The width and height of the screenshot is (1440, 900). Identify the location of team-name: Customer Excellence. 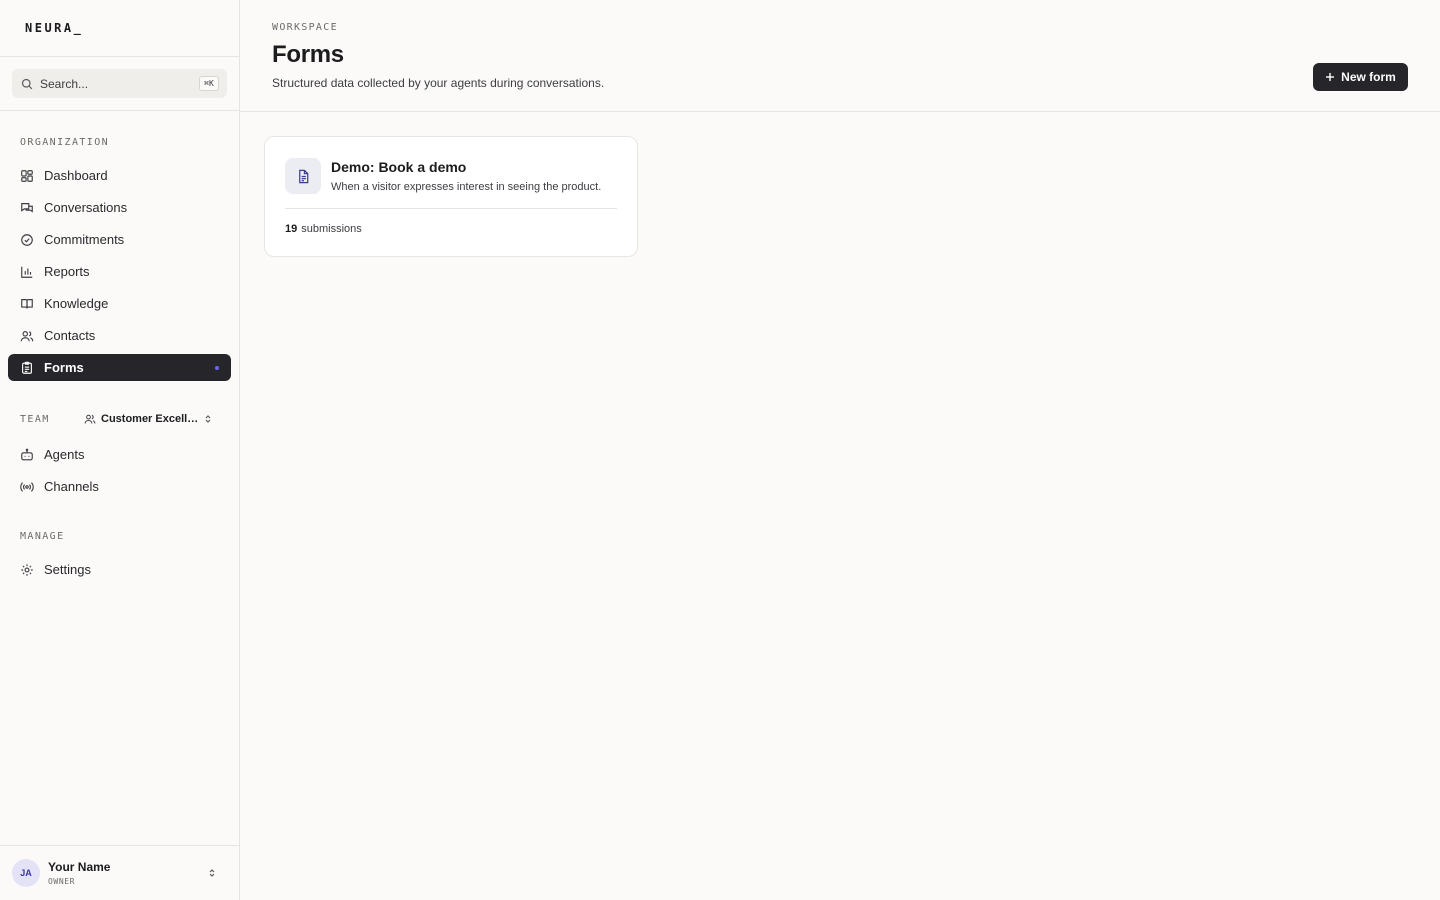
(150, 419).